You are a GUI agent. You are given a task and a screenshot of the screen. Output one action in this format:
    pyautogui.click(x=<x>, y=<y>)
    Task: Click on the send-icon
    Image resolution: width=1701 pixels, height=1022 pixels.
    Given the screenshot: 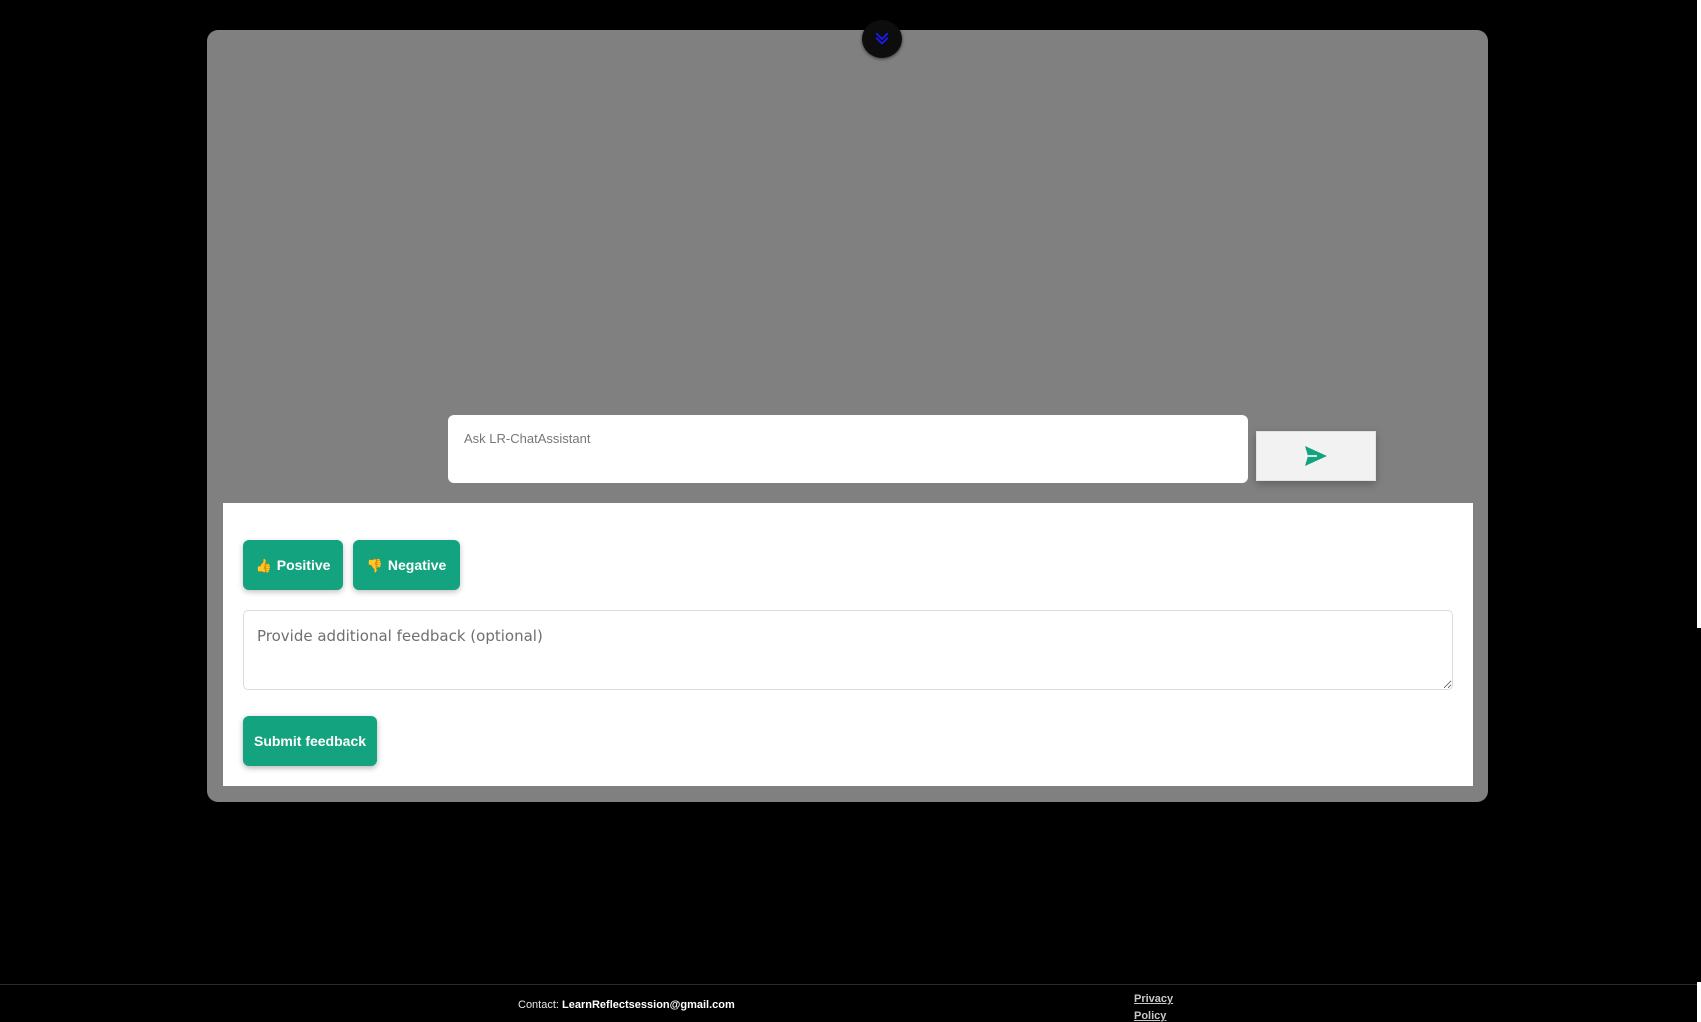 What is the action you would take?
    pyautogui.click(x=1316, y=456)
    